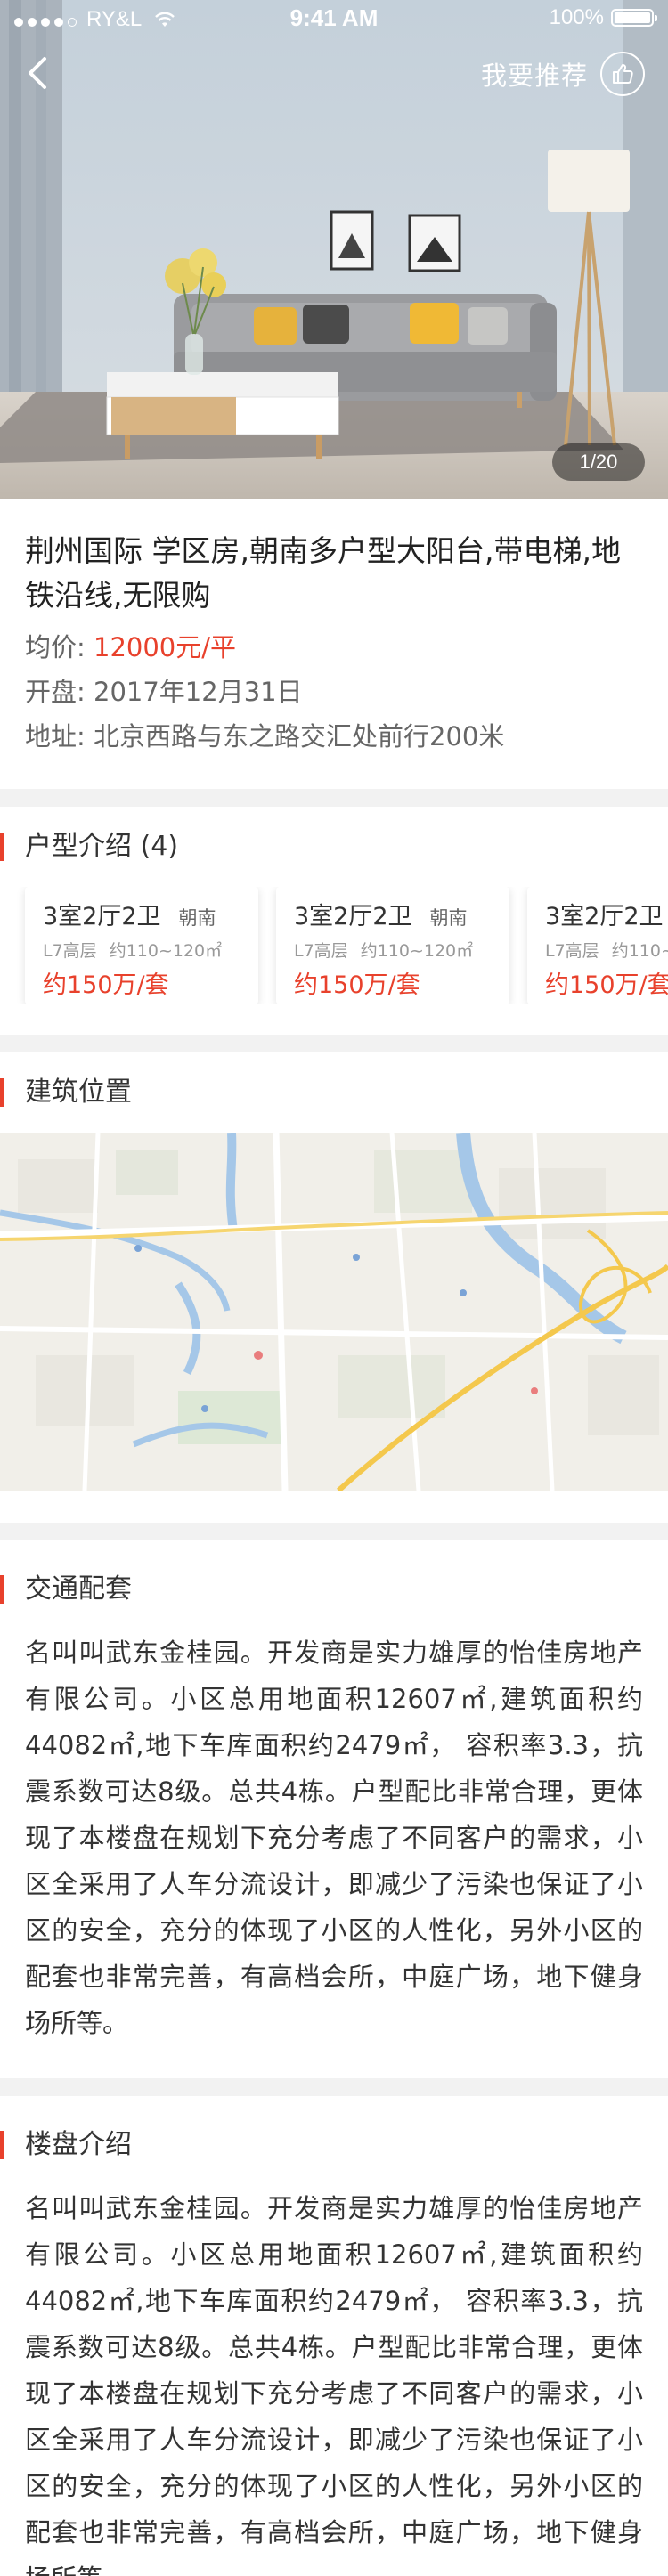 Image resolution: width=668 pixels, height=2576 pixels. Describe the element at coordinates (79, 1092) in the screenshot. I see `location-title: 建筑位置` at that location.